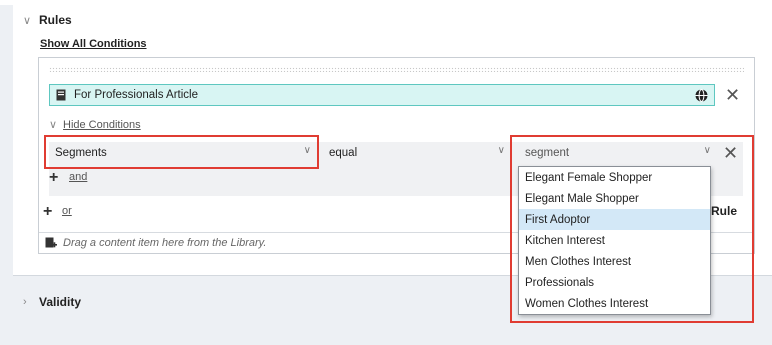 The width and height of the screenshot is (772, 345). What do you see at coordinates (701, 95) in the screenshot?
I see `globe-icon` at bounding box center [701, 95].